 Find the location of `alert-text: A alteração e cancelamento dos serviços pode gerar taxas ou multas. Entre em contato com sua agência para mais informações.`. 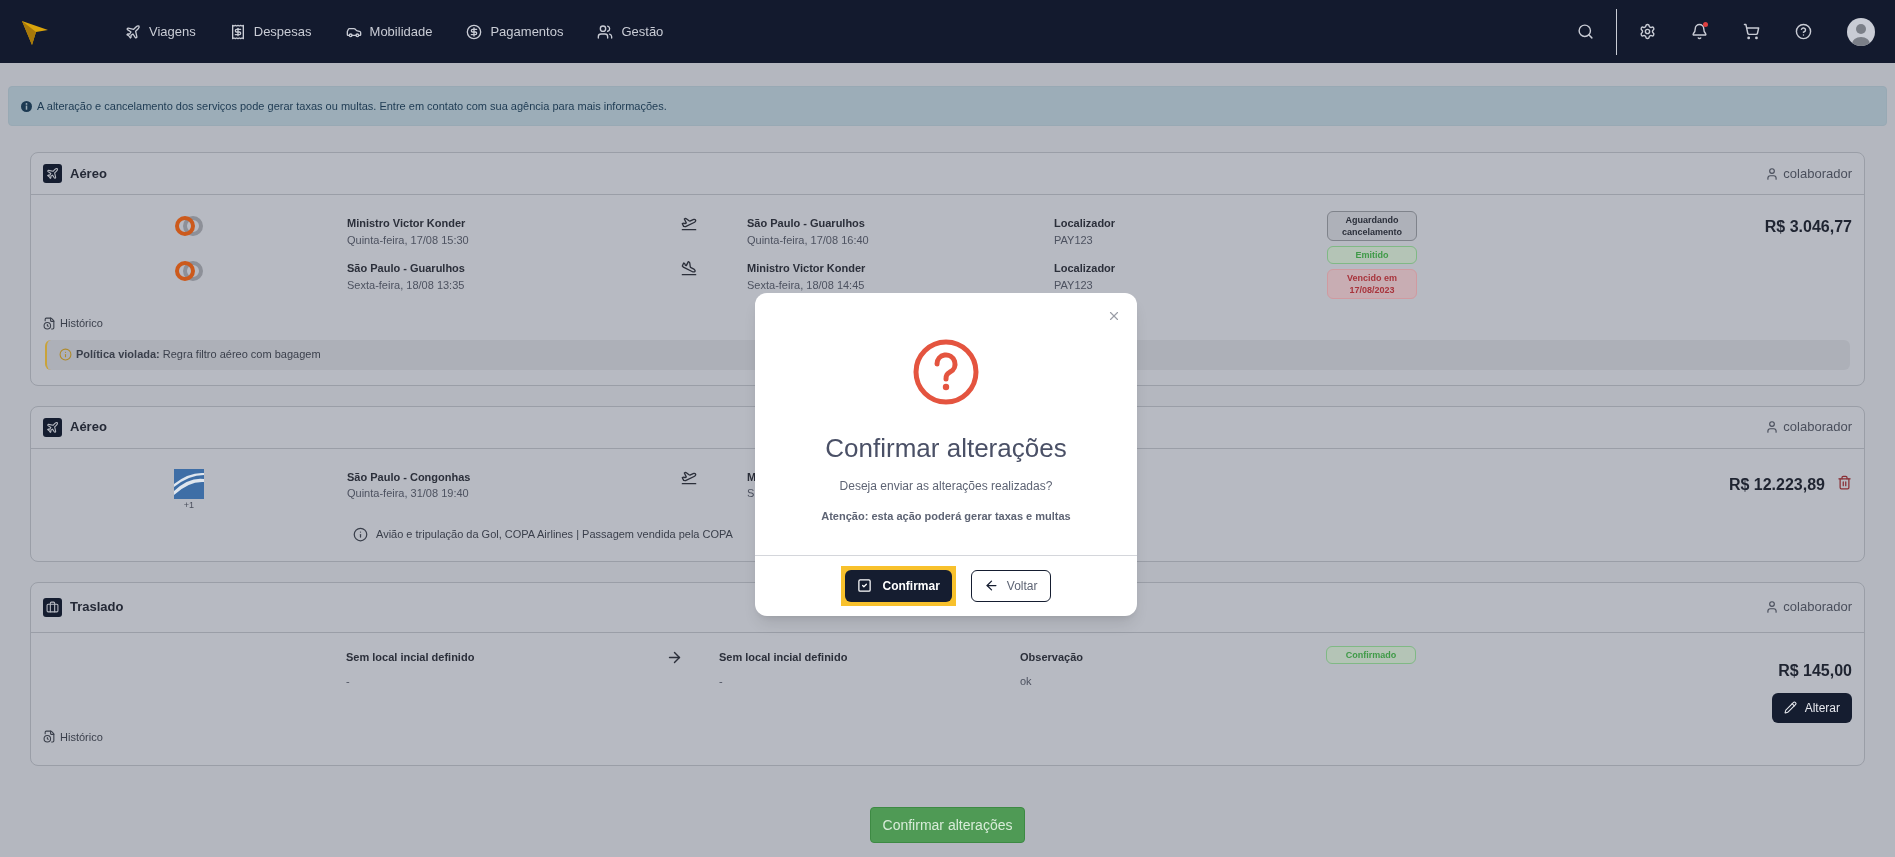

alert-text: A alteração e cancelamento dos serviços pode gerar taxas ou multas. Entre em contato com sua agência para mais informações. is located at coordinates (352, 106).